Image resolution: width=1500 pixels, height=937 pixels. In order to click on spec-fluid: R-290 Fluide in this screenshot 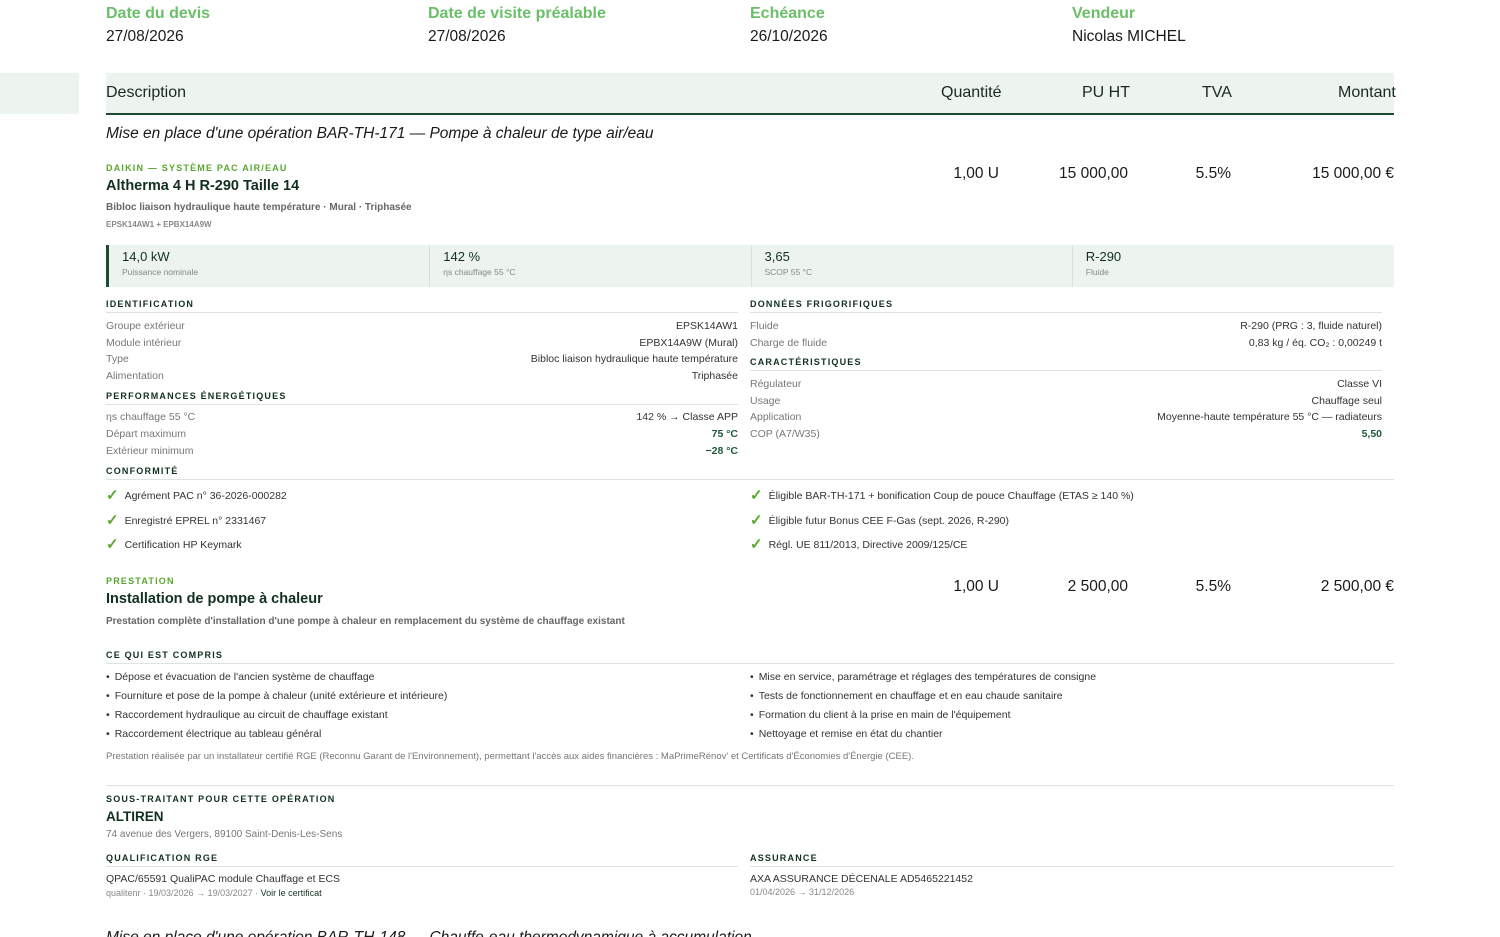, I will do `click(1103, 263)`.